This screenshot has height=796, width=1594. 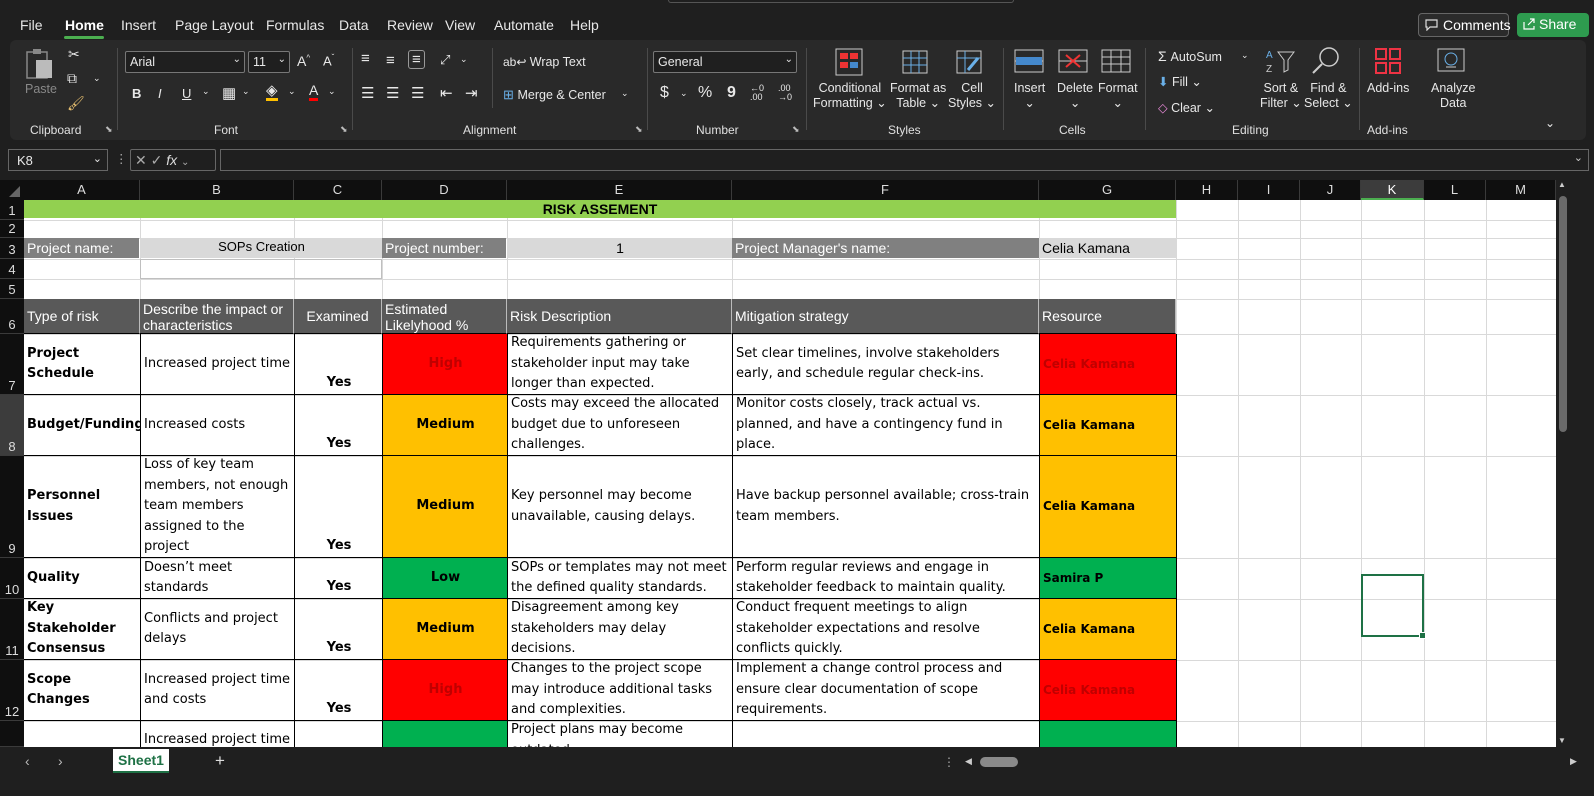 What do you see at coordinates (1392, 190) in the screenshot?
I see `column-header-k: K` at bounding box center [1392, 190].